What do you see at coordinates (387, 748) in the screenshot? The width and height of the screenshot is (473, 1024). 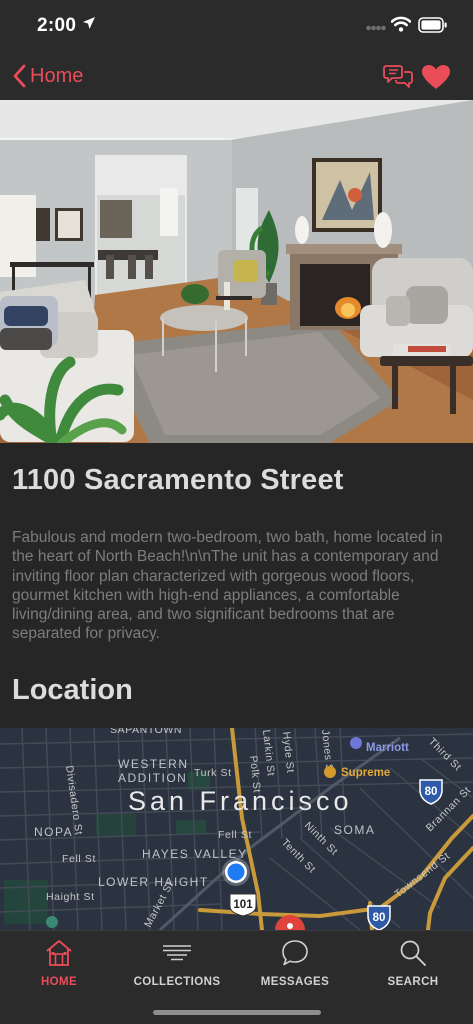 I see `svg-text: Marriott` at bounding box center [387, 748].